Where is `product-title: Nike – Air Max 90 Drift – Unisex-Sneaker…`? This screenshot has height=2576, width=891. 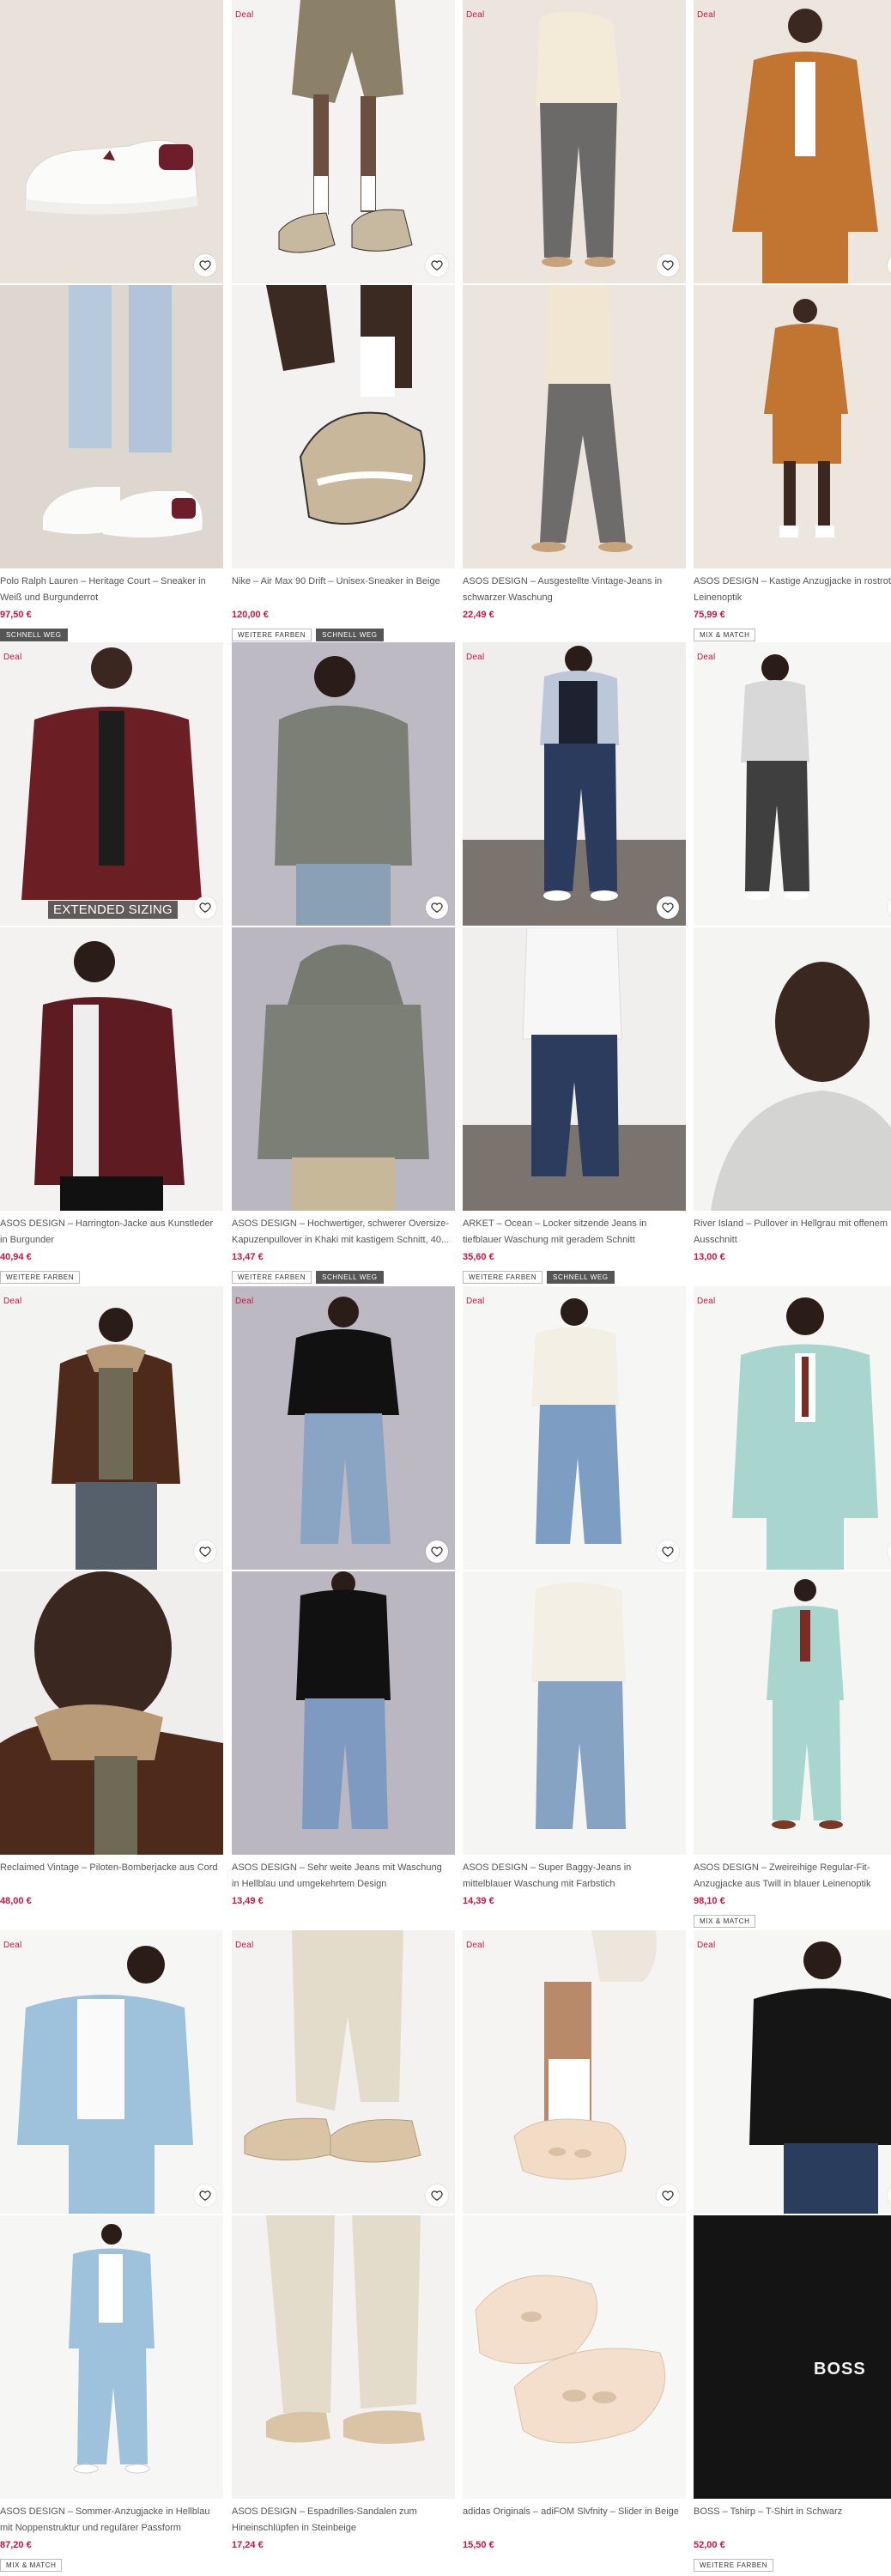 product-title: Nike – Air Max 90 Drift – Unisex-Sneaker… is located at coordinates (344, 590).